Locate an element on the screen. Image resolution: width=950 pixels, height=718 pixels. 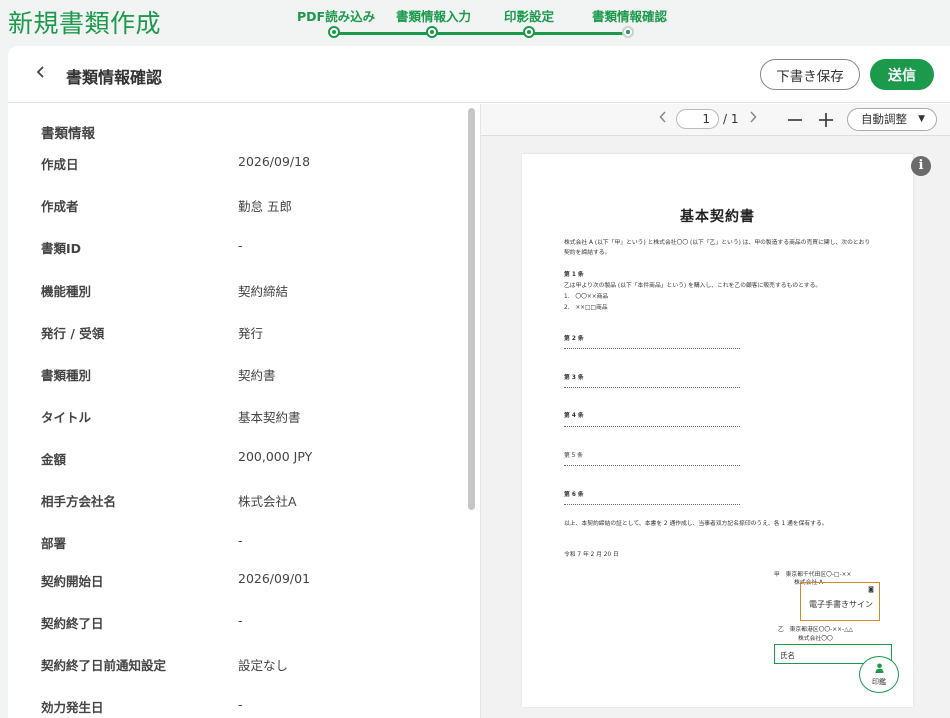
document-text: 2. ××□□商品 is located at coordinates (586, 308).